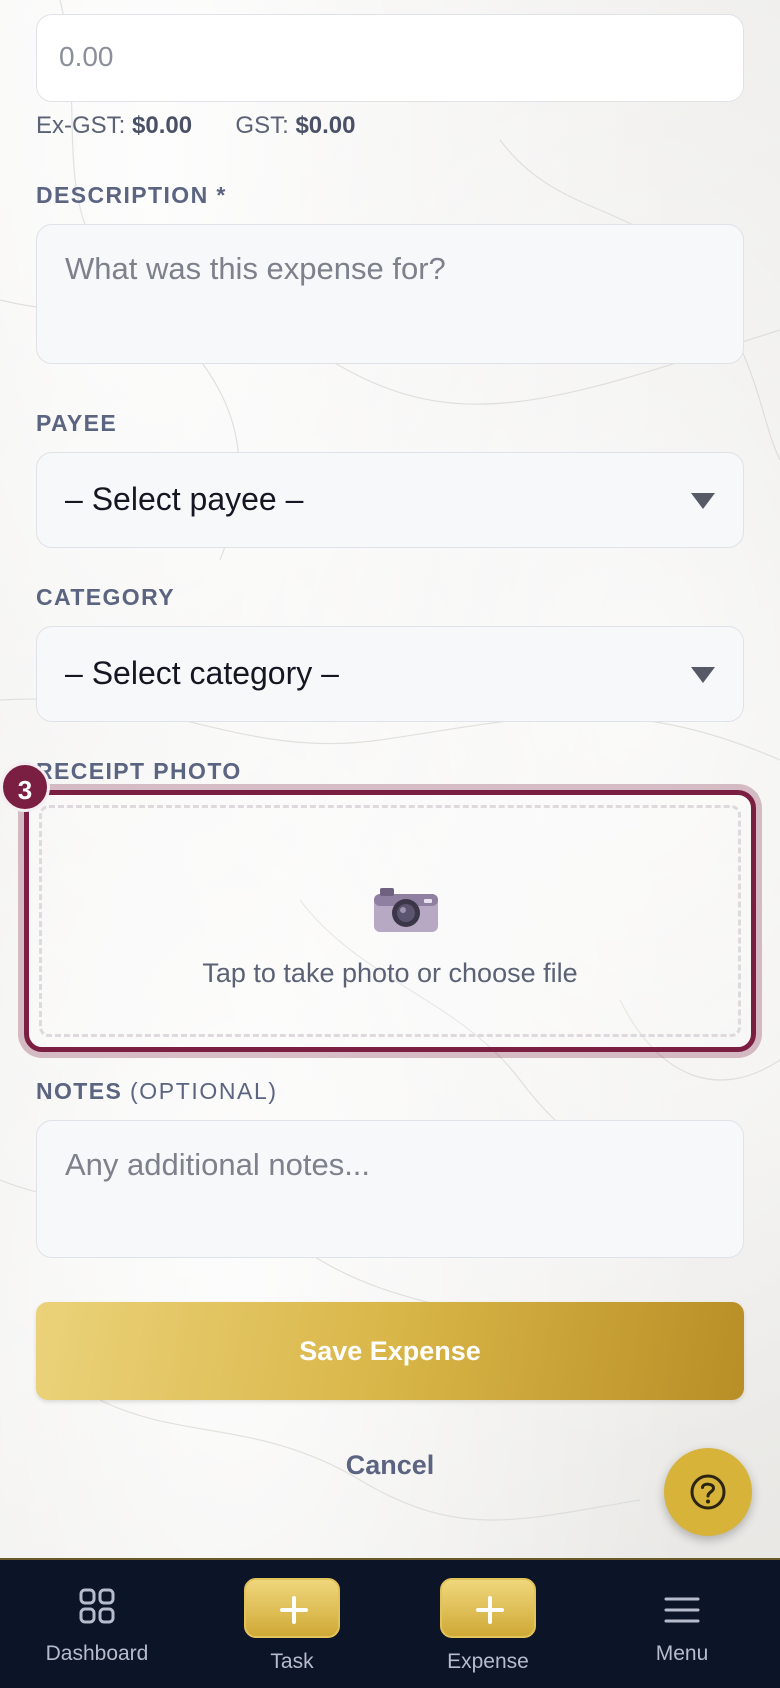  What do you see at coordinates (390, 973) in the screenshot?
I see `receipt-prompt: Tap to take photo or choose file` at bounding box center [390, 973].